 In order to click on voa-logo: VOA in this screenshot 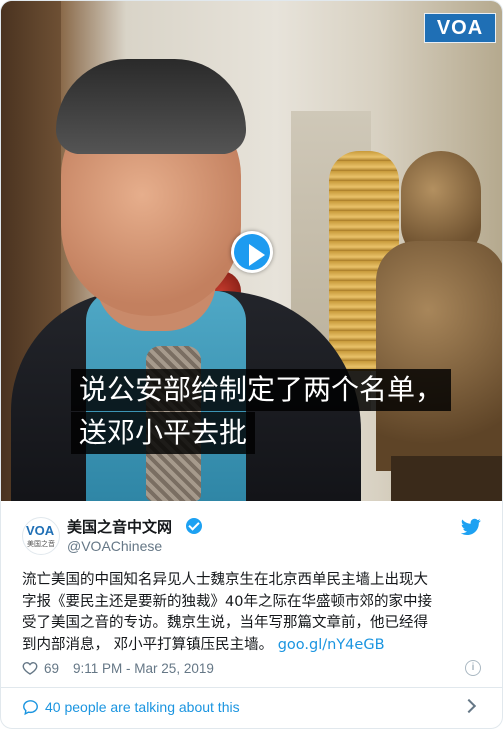, I will do `click(460, 28)`.